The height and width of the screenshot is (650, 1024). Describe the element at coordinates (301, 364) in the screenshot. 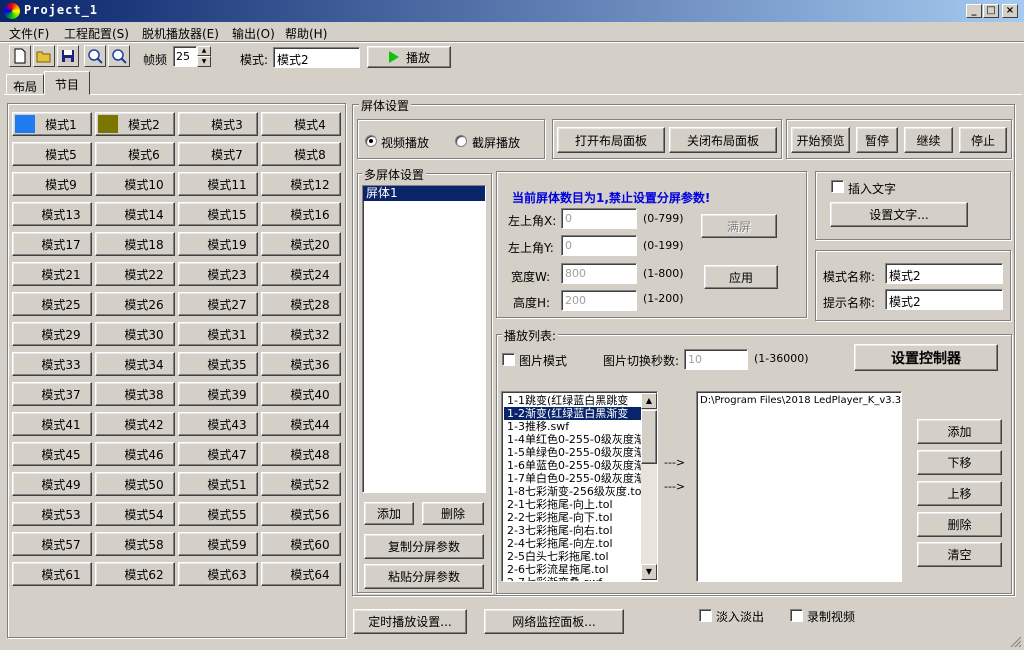

I see `mode-button: 模式36` at that location.